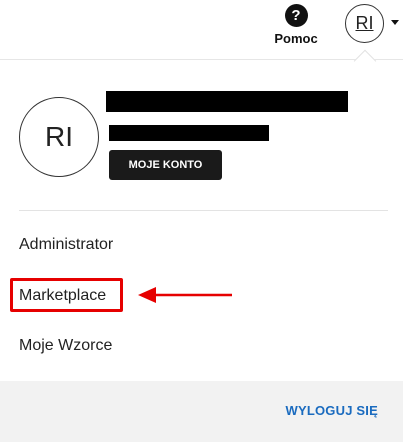 The image size is (403, 442). Describe the element at coordinates (66, 295) in the screenshot. I see `annotation-highlight-box` at that location.